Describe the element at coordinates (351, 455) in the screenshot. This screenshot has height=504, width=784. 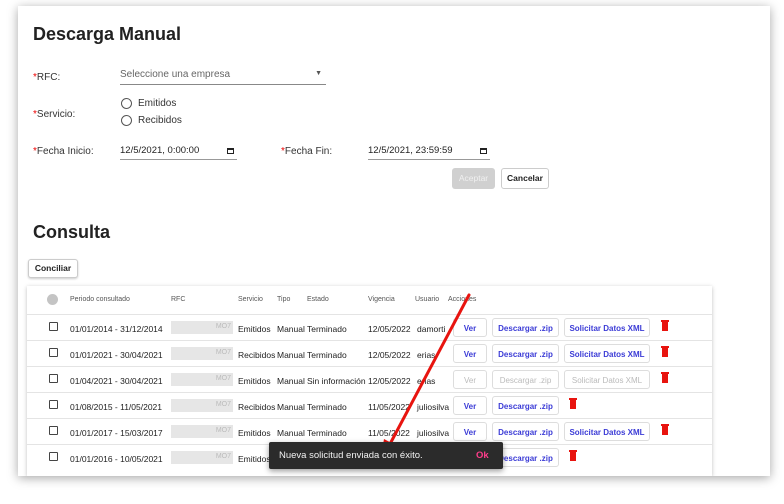
I see `snackbar-message: Nueva solicitud enviada con éxito.` at that location.